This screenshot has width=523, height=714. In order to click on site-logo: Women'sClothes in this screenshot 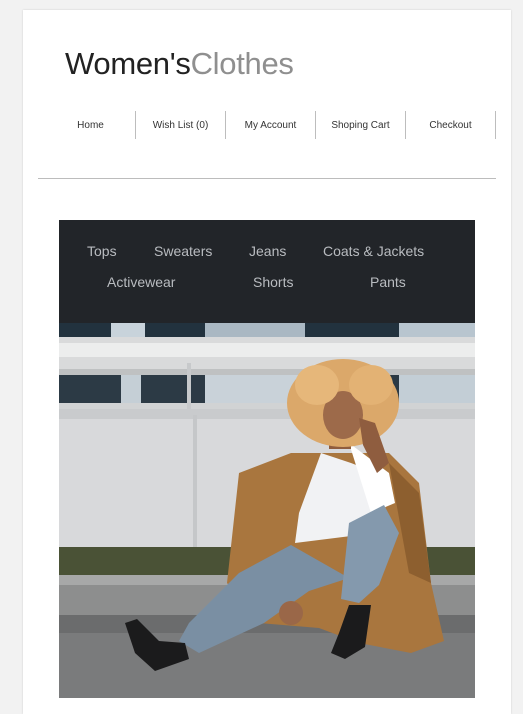, I will do `click(179, 63)`.